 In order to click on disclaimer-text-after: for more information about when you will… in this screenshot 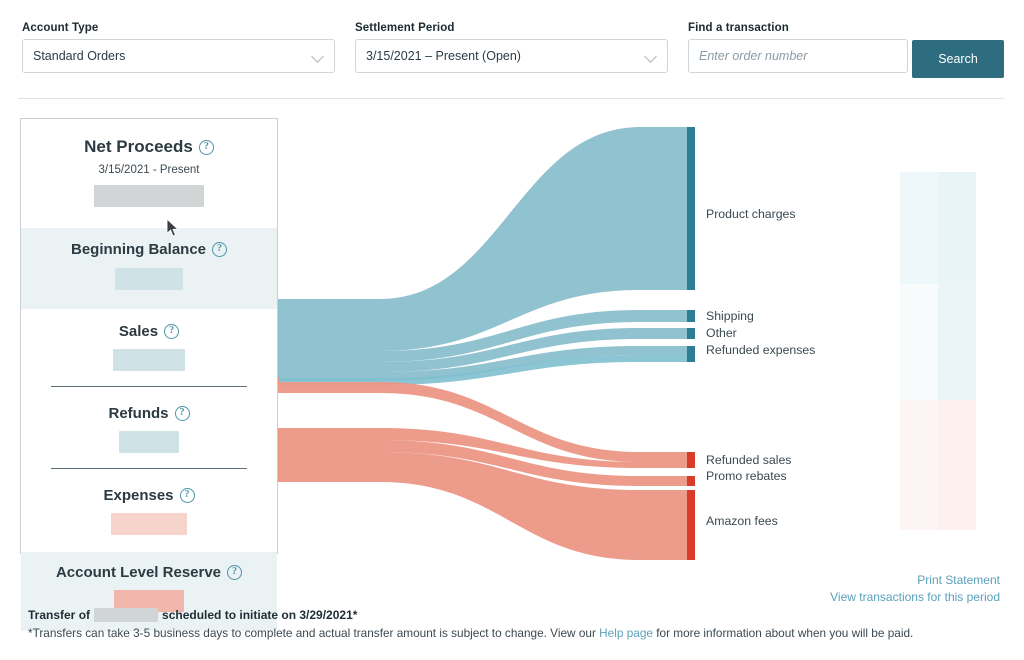, I will do `click(783, 633)`.